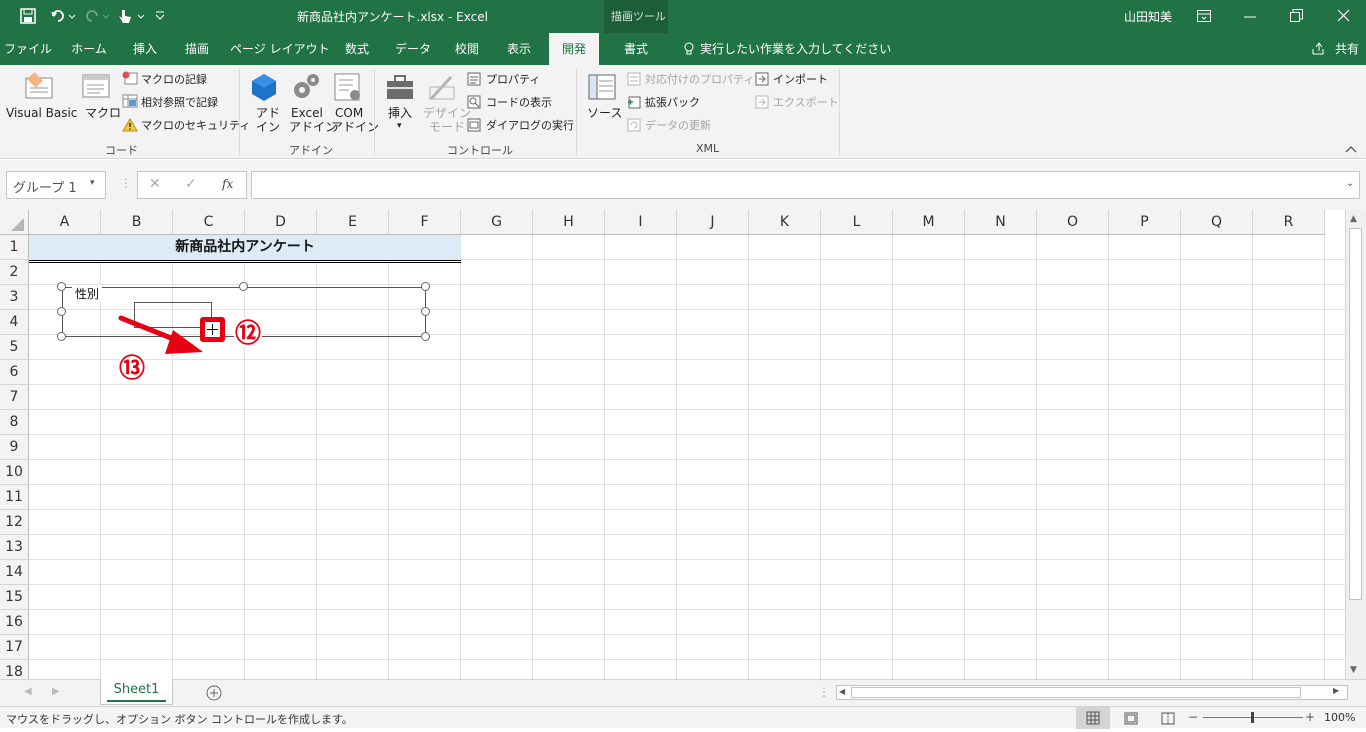  What do you see at coordinates (1355, 414) in the screenshot?
I see `vertical-scroll-thumb` at bounding box center [1355, 414].